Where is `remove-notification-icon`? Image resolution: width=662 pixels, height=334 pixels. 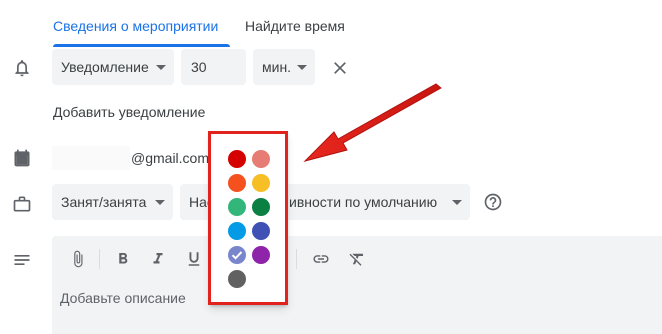 remove-notification-icon is located at coordinates (340, 68).